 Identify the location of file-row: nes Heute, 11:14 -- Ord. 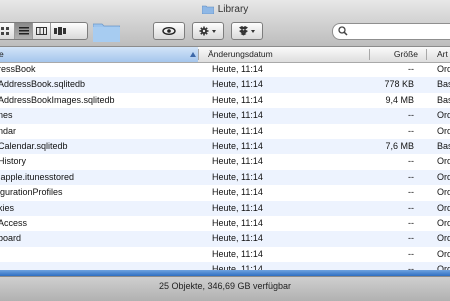
(225, 116).